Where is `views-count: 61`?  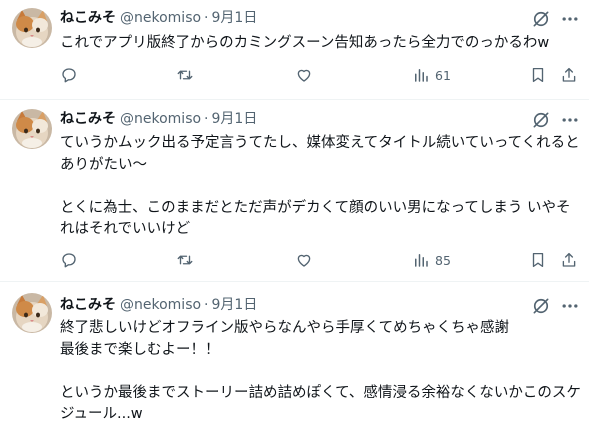 views-count: 61 is located at coordinates (443, 75).